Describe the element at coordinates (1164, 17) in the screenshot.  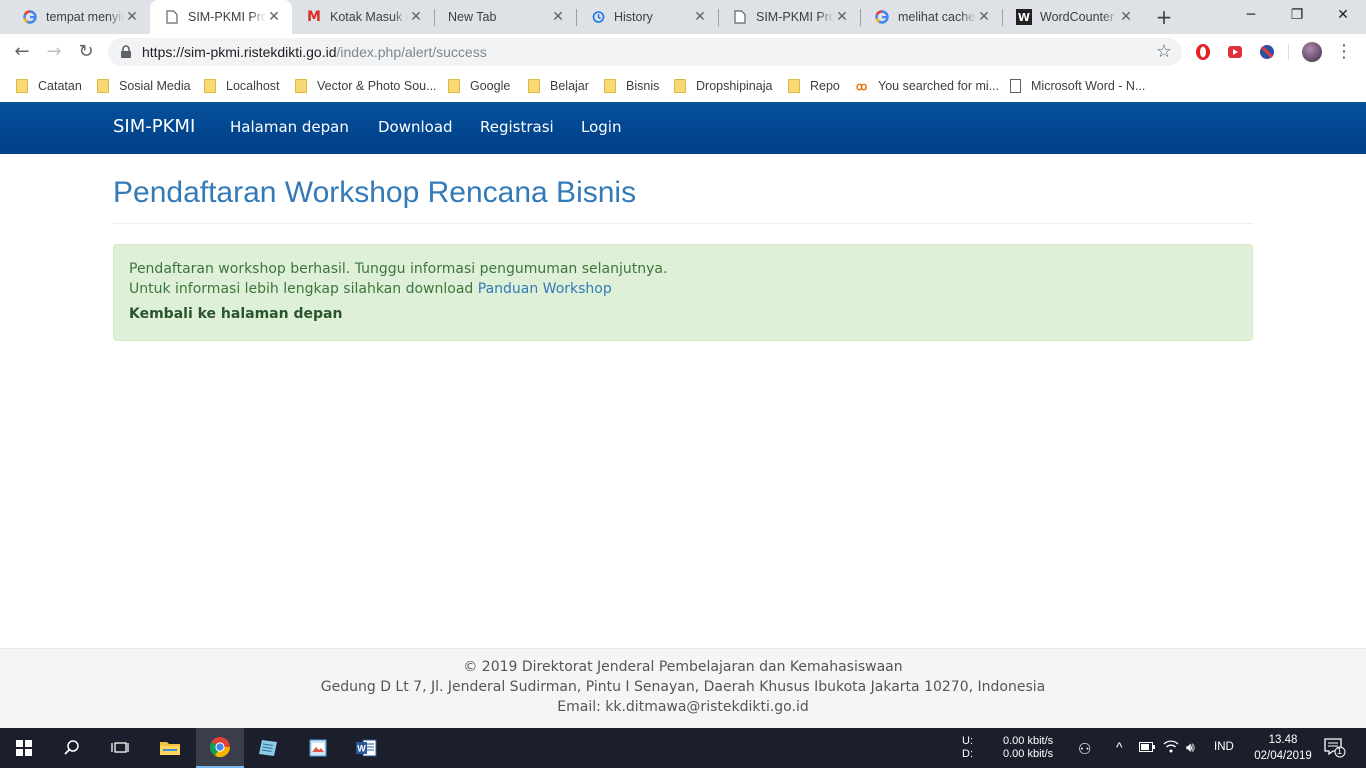
I see `new-tab-button: +` at that location.